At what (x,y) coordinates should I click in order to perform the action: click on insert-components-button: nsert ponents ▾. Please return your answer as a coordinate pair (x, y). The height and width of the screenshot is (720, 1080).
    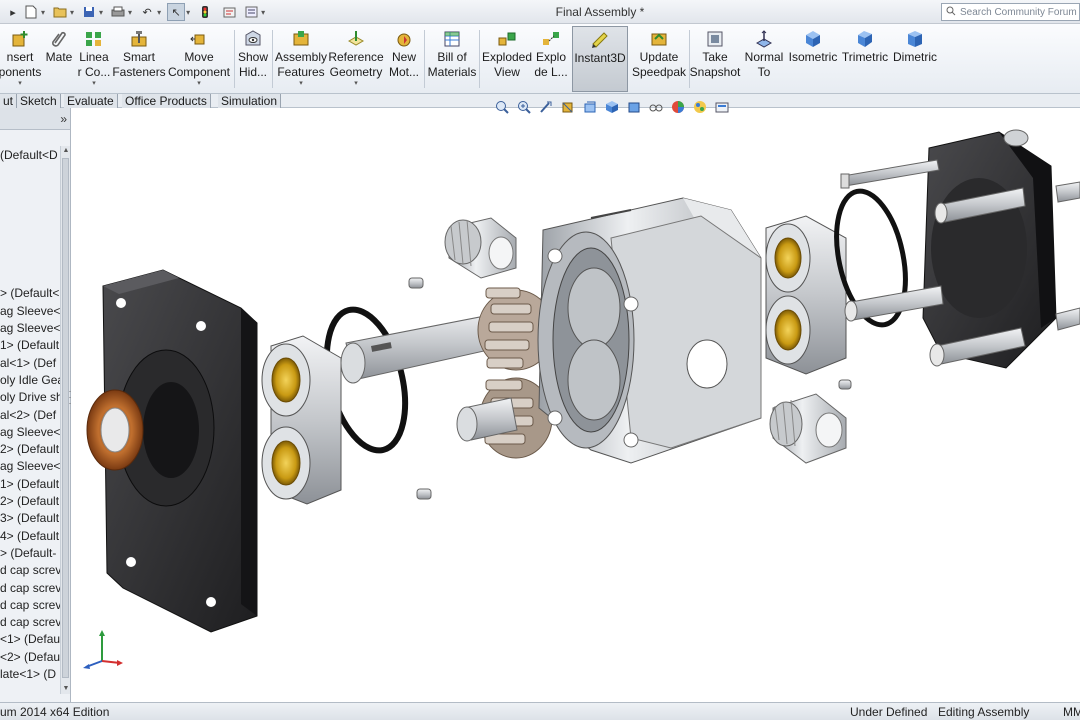
    Looking at the image, I should click on (20, 59).